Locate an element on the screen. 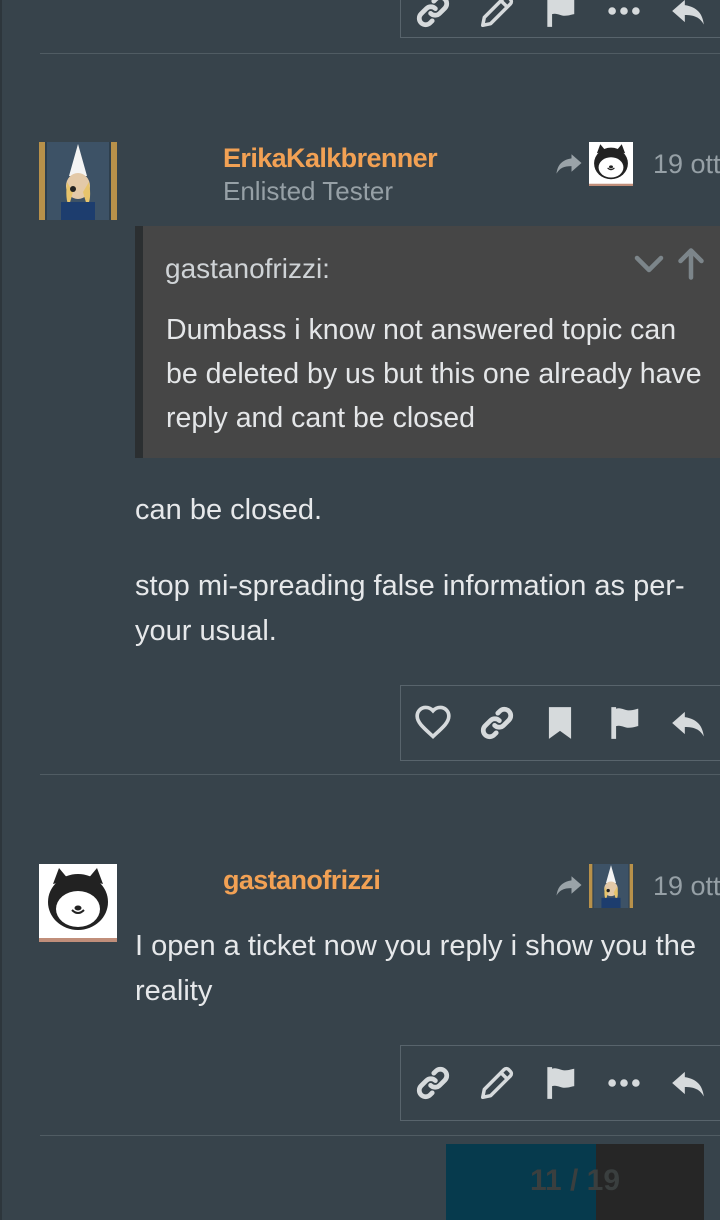  bookmark-icon is located at coordinates (560, 723).